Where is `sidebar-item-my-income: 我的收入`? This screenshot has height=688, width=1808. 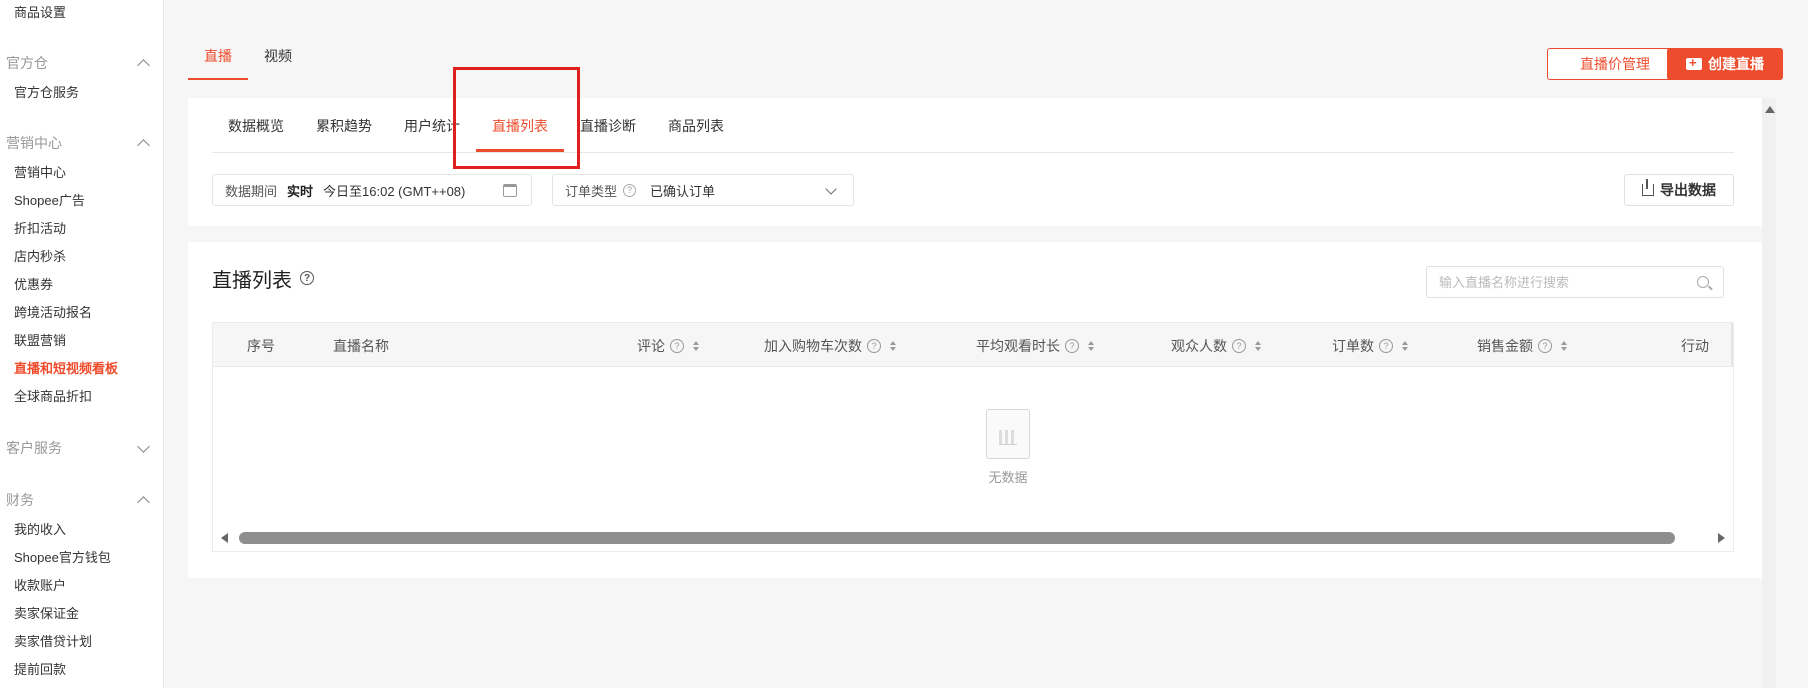 sidebar-item-my-income: 我的收入 is located at coordinates (40, 528).